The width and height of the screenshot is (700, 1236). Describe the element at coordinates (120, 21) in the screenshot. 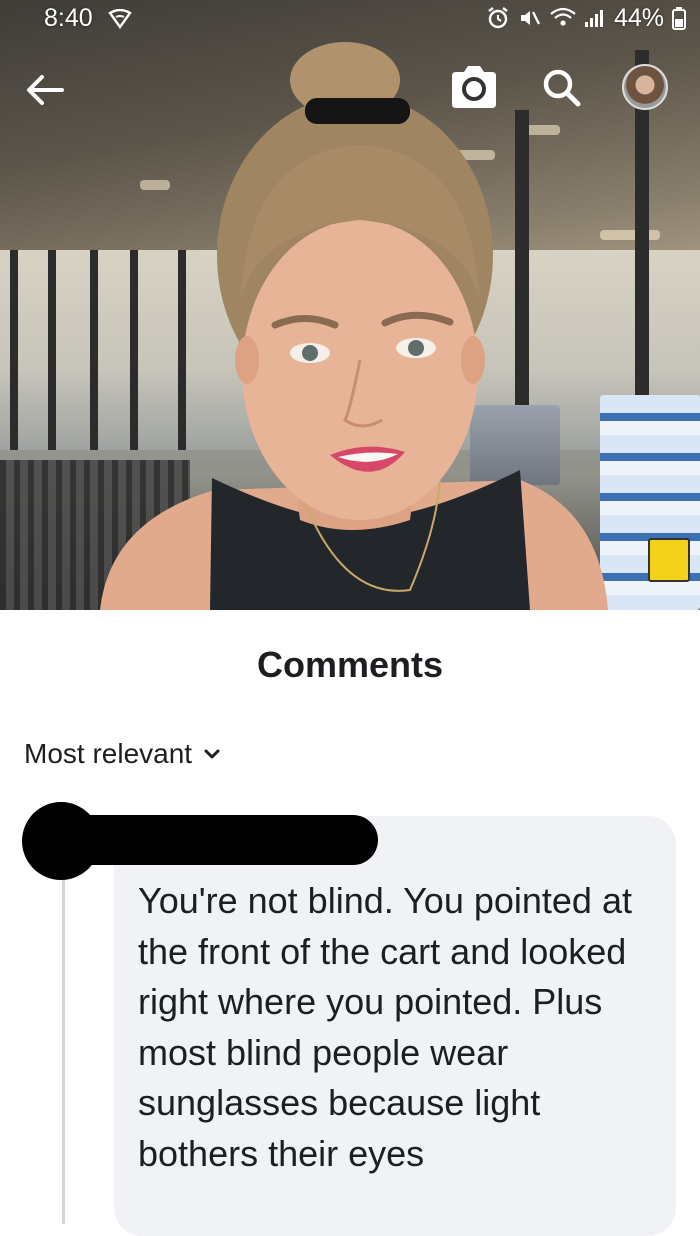

I see `wifi-shield-icon` at that location.